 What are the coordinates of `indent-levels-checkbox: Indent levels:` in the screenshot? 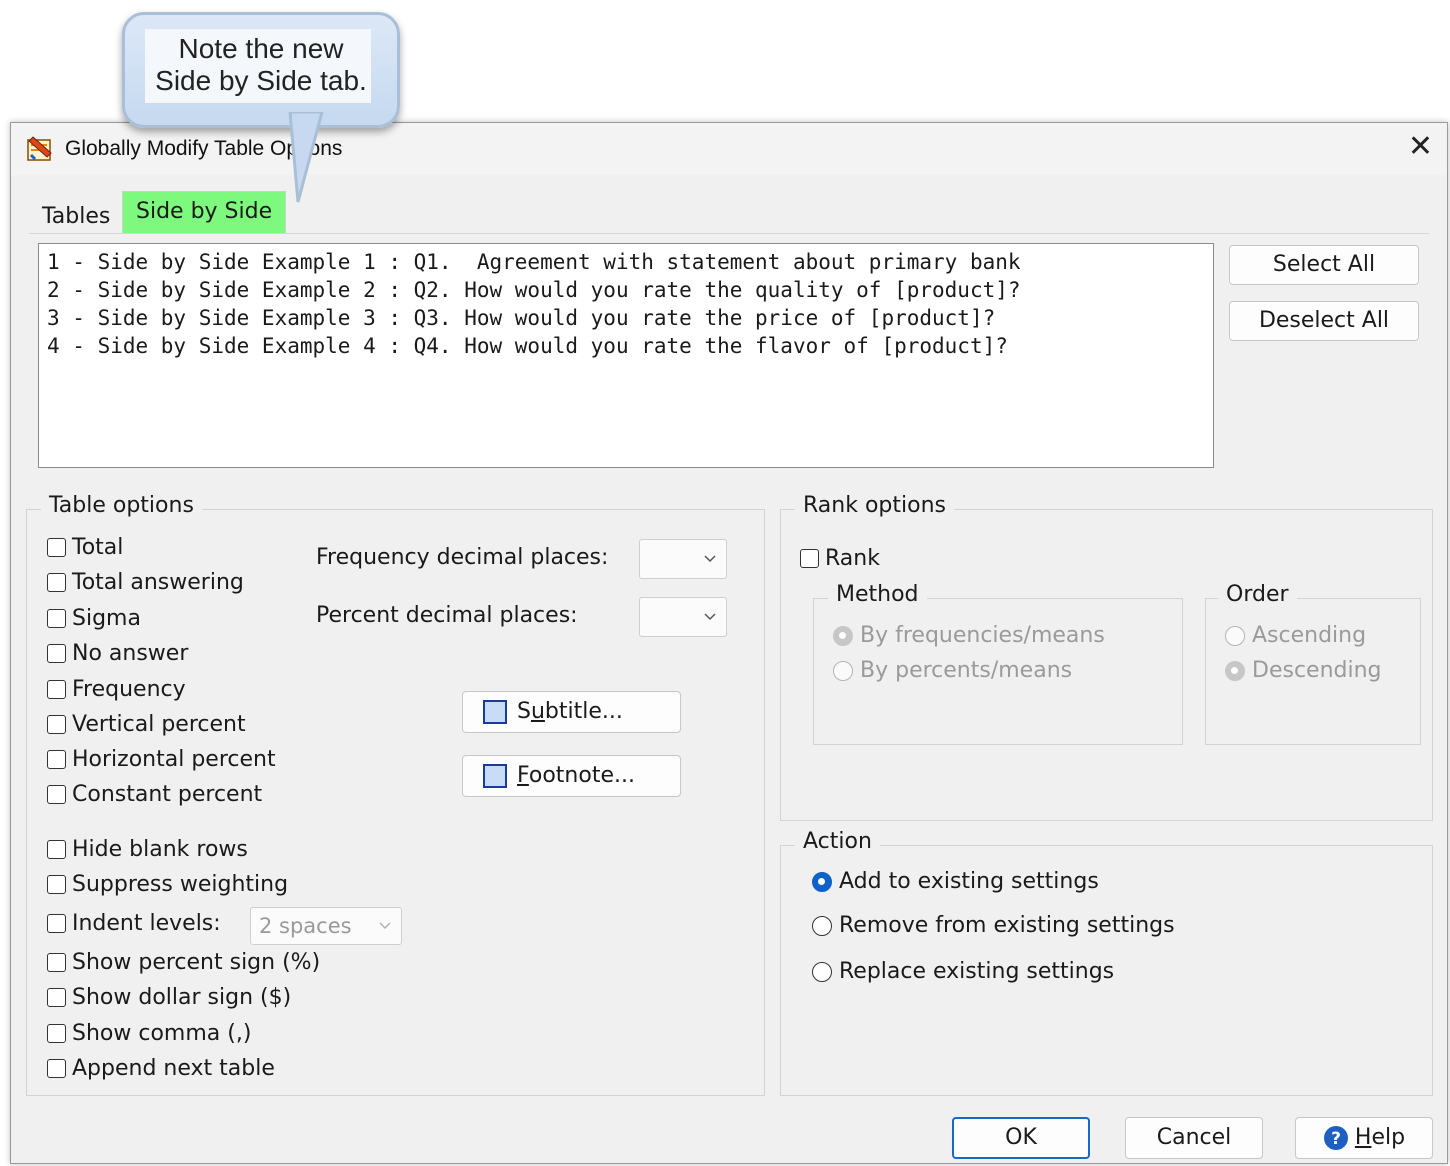 It's located at (134, 923).